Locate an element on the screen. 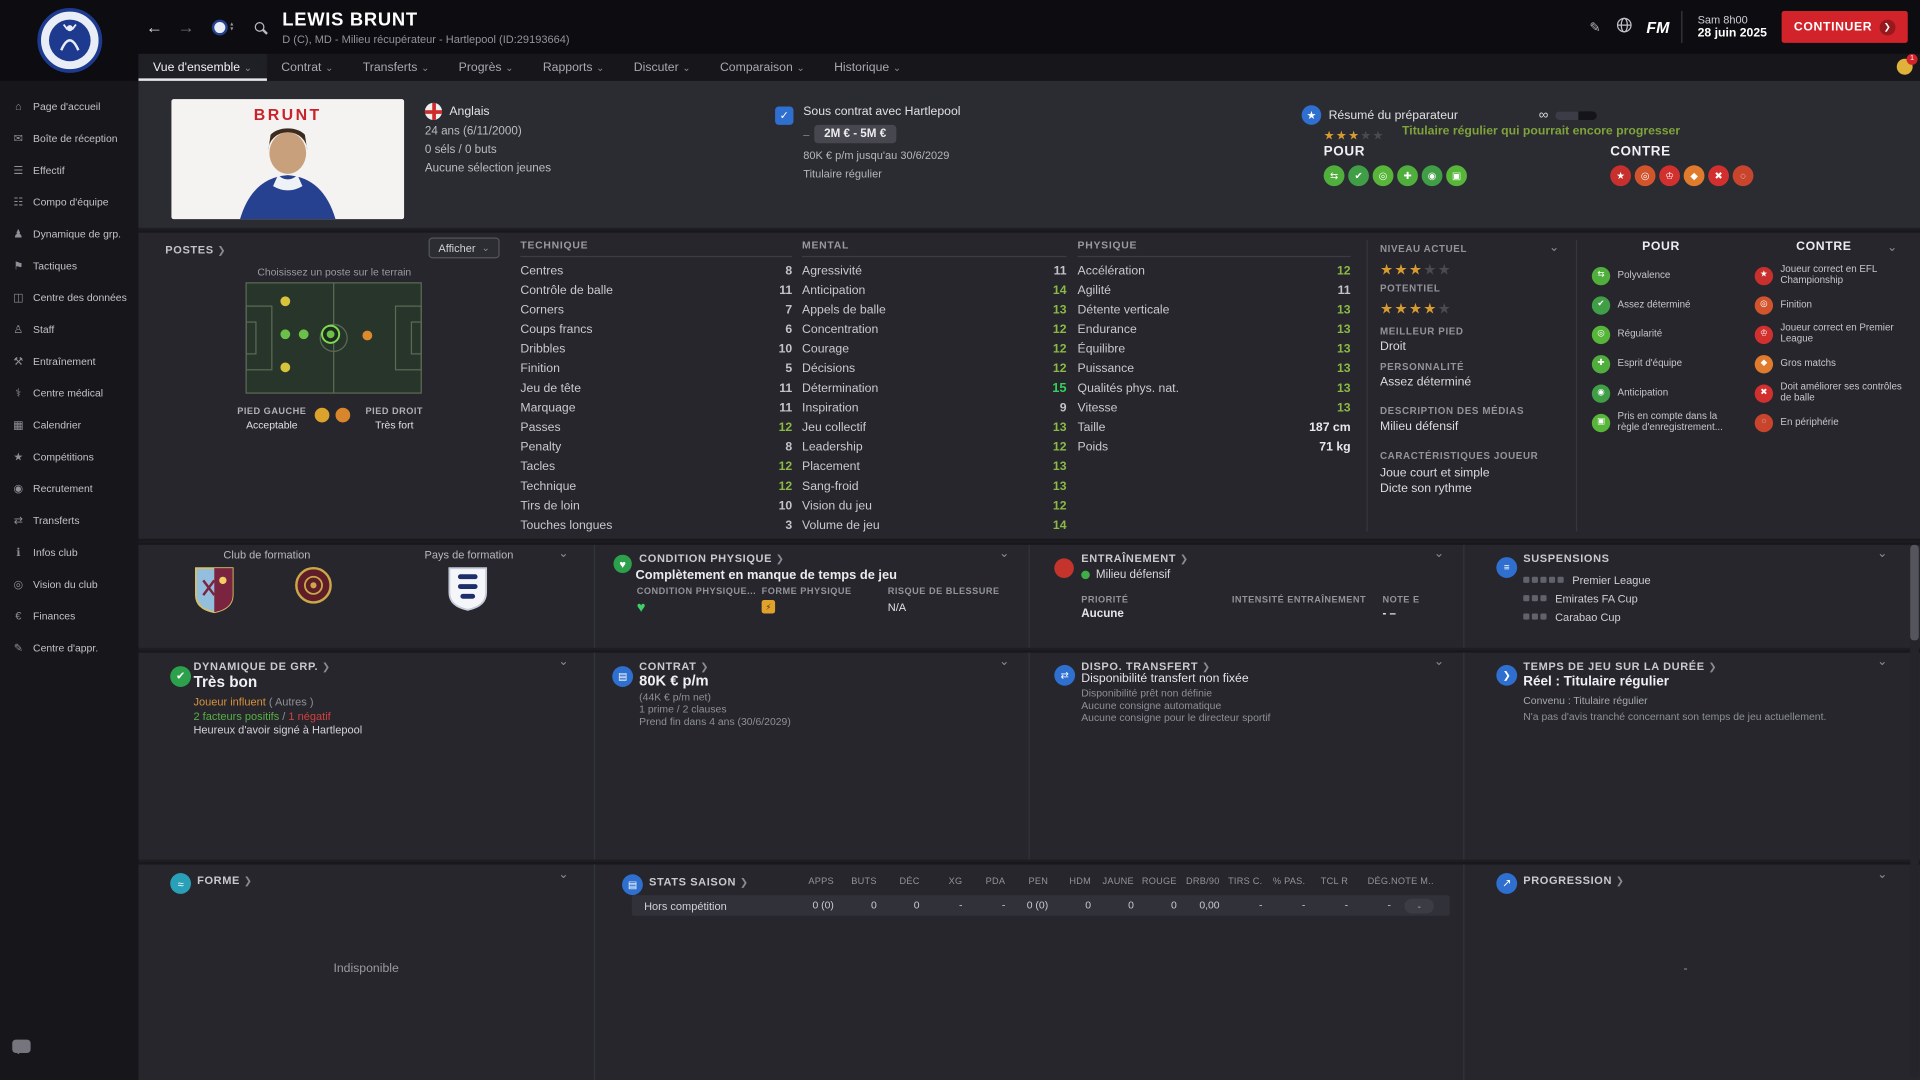 The height and width of the screenshot is (1080, 1920). sidebar-item-medical: ⚕ Centre médical is located at coordinates (69, 393).